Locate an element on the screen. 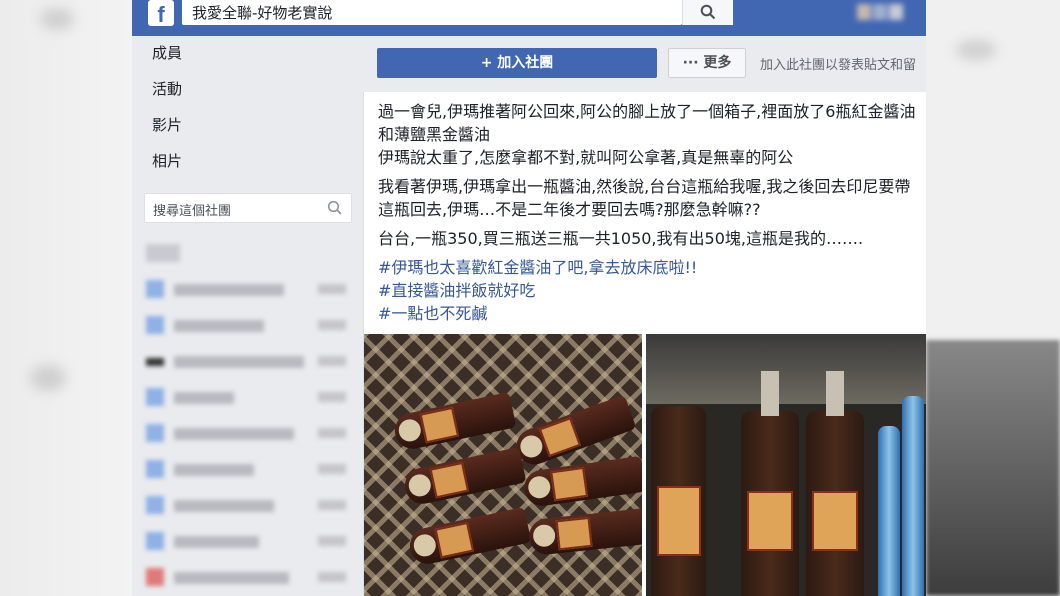 Image resolution: width=1060 pixels, height=596 pixels. top-bar: f 我愛全聯-好物老實說 is located at coordinates (529, 18).